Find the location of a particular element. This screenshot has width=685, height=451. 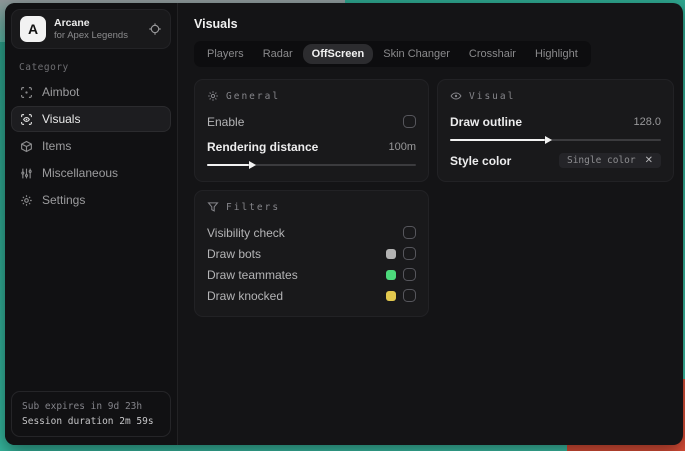

visual-panel-title: Visual is located at coordinates (492, 96).